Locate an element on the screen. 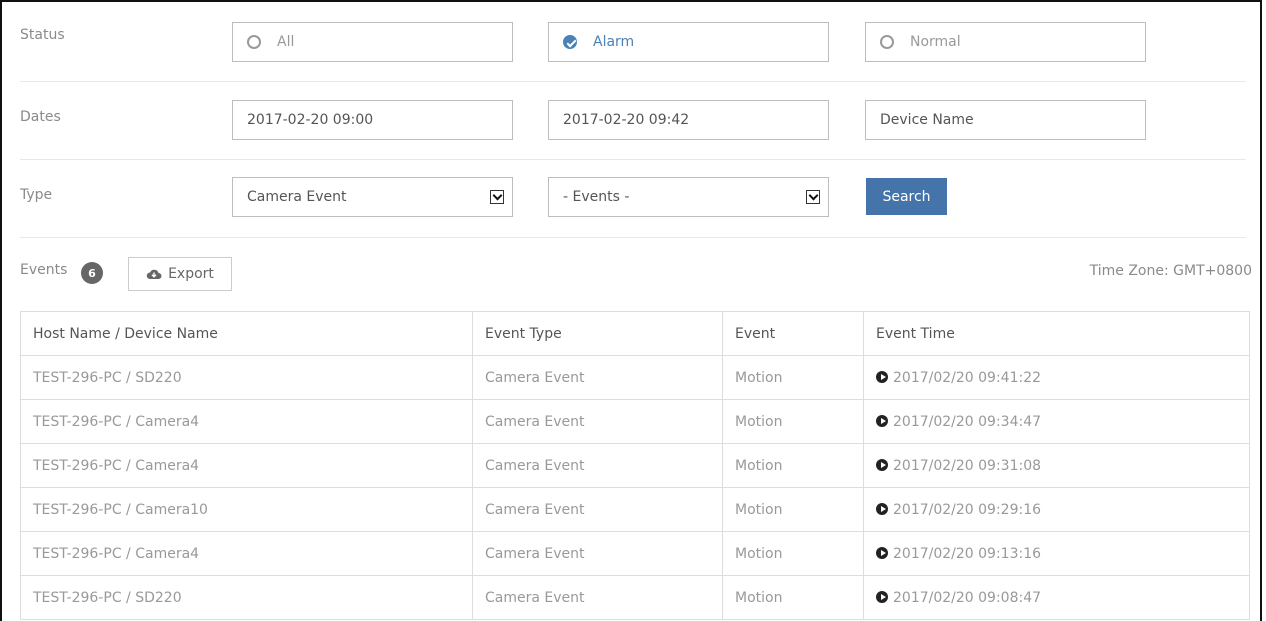  dates-label: Dates is located at coordinates (40, 117).